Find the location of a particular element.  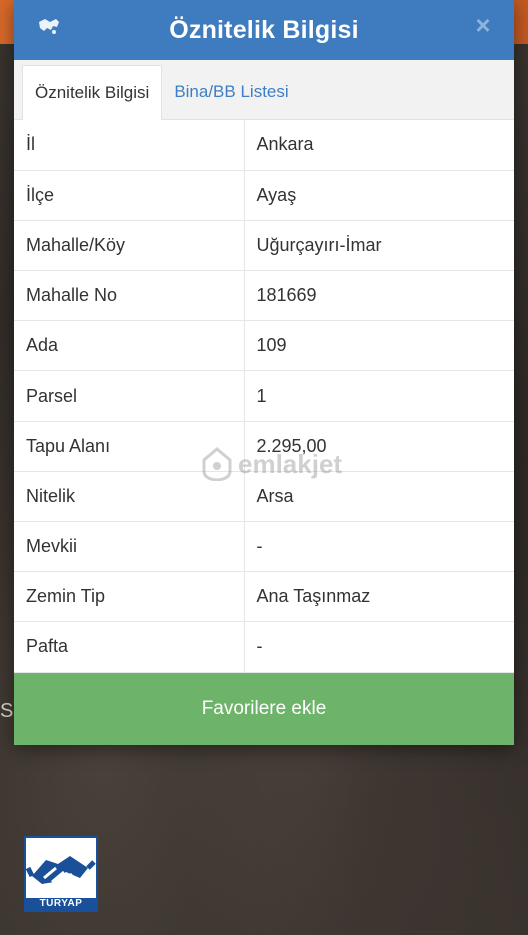

table-row: Pafta - is located at coordinates (264, 647).